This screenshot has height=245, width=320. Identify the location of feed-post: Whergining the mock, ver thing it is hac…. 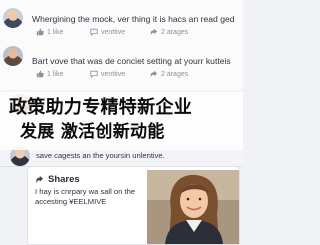
(121, 22).